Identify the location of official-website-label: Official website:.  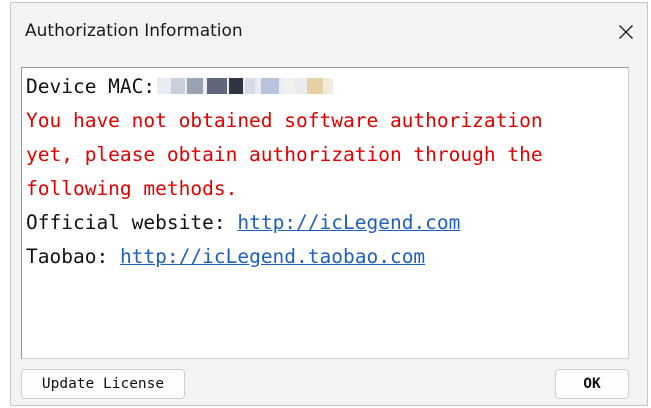
(126, 222).